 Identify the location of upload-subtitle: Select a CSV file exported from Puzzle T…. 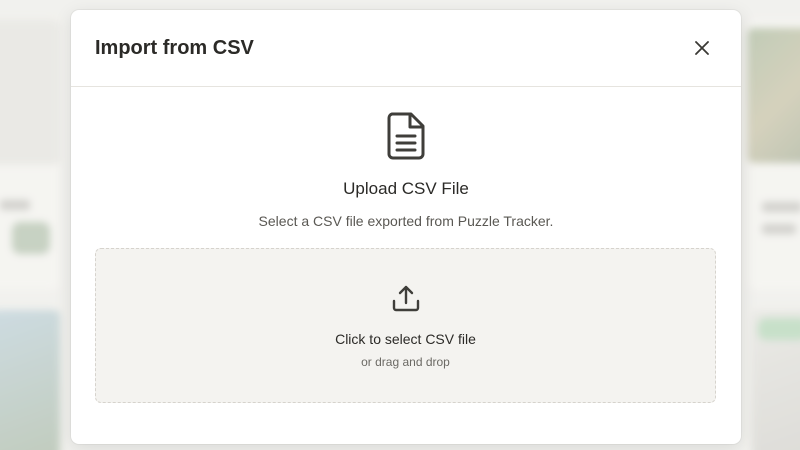
(406, 221).